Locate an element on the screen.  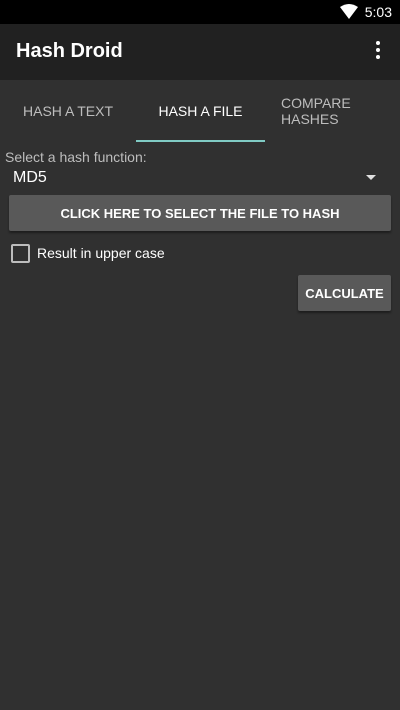
tab-bar: HASH A TEXT HASH A FILE COMPARE HASHES is located at coordinates (200, 111).